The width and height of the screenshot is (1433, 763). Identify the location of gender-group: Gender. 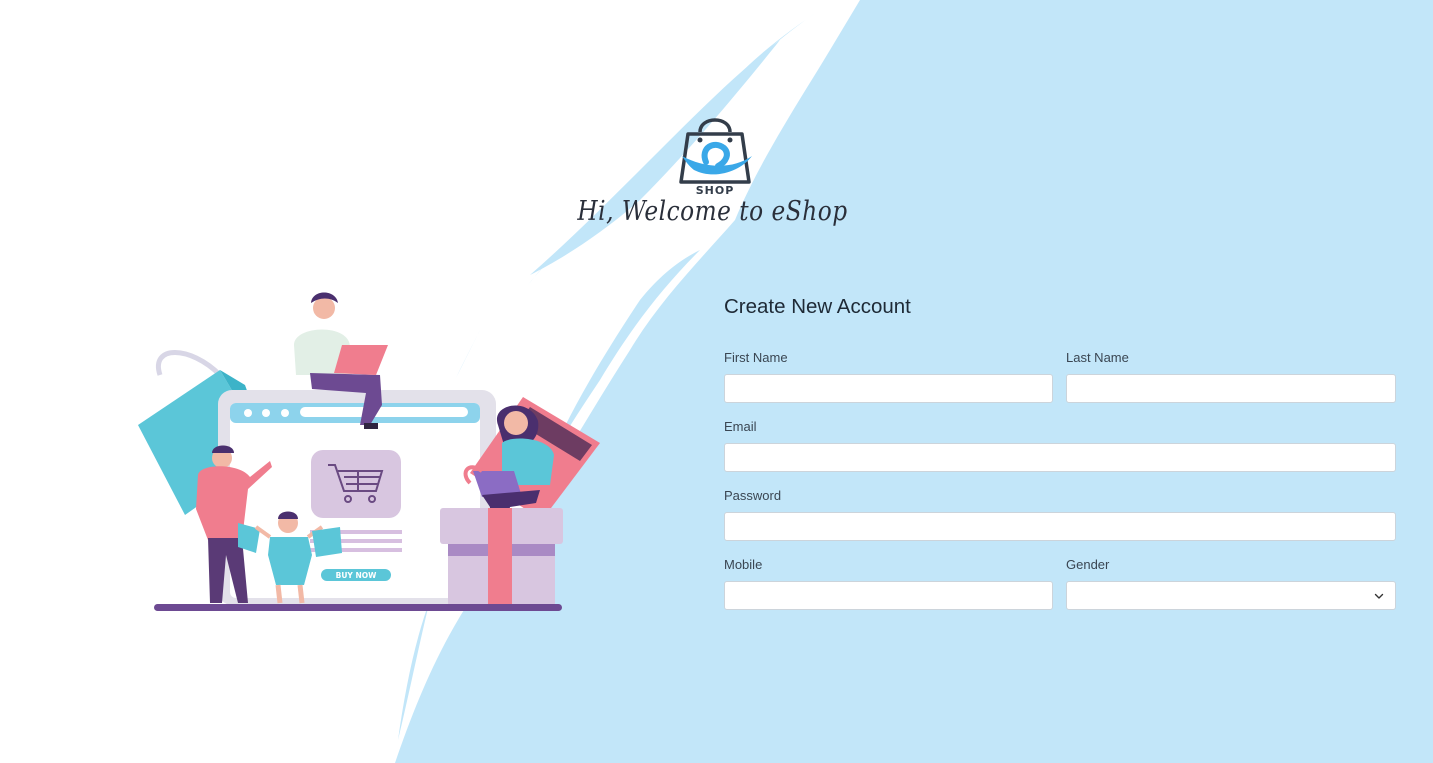
(1231, 583).